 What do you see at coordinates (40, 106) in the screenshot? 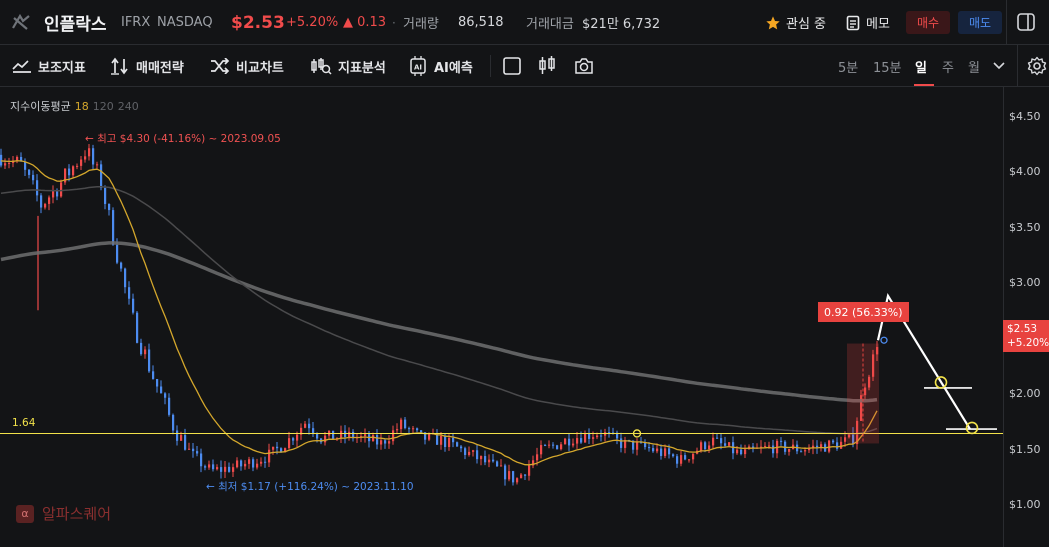
I see `ma-legend-label: 지수이동평균` at bounding box center [40, 106].